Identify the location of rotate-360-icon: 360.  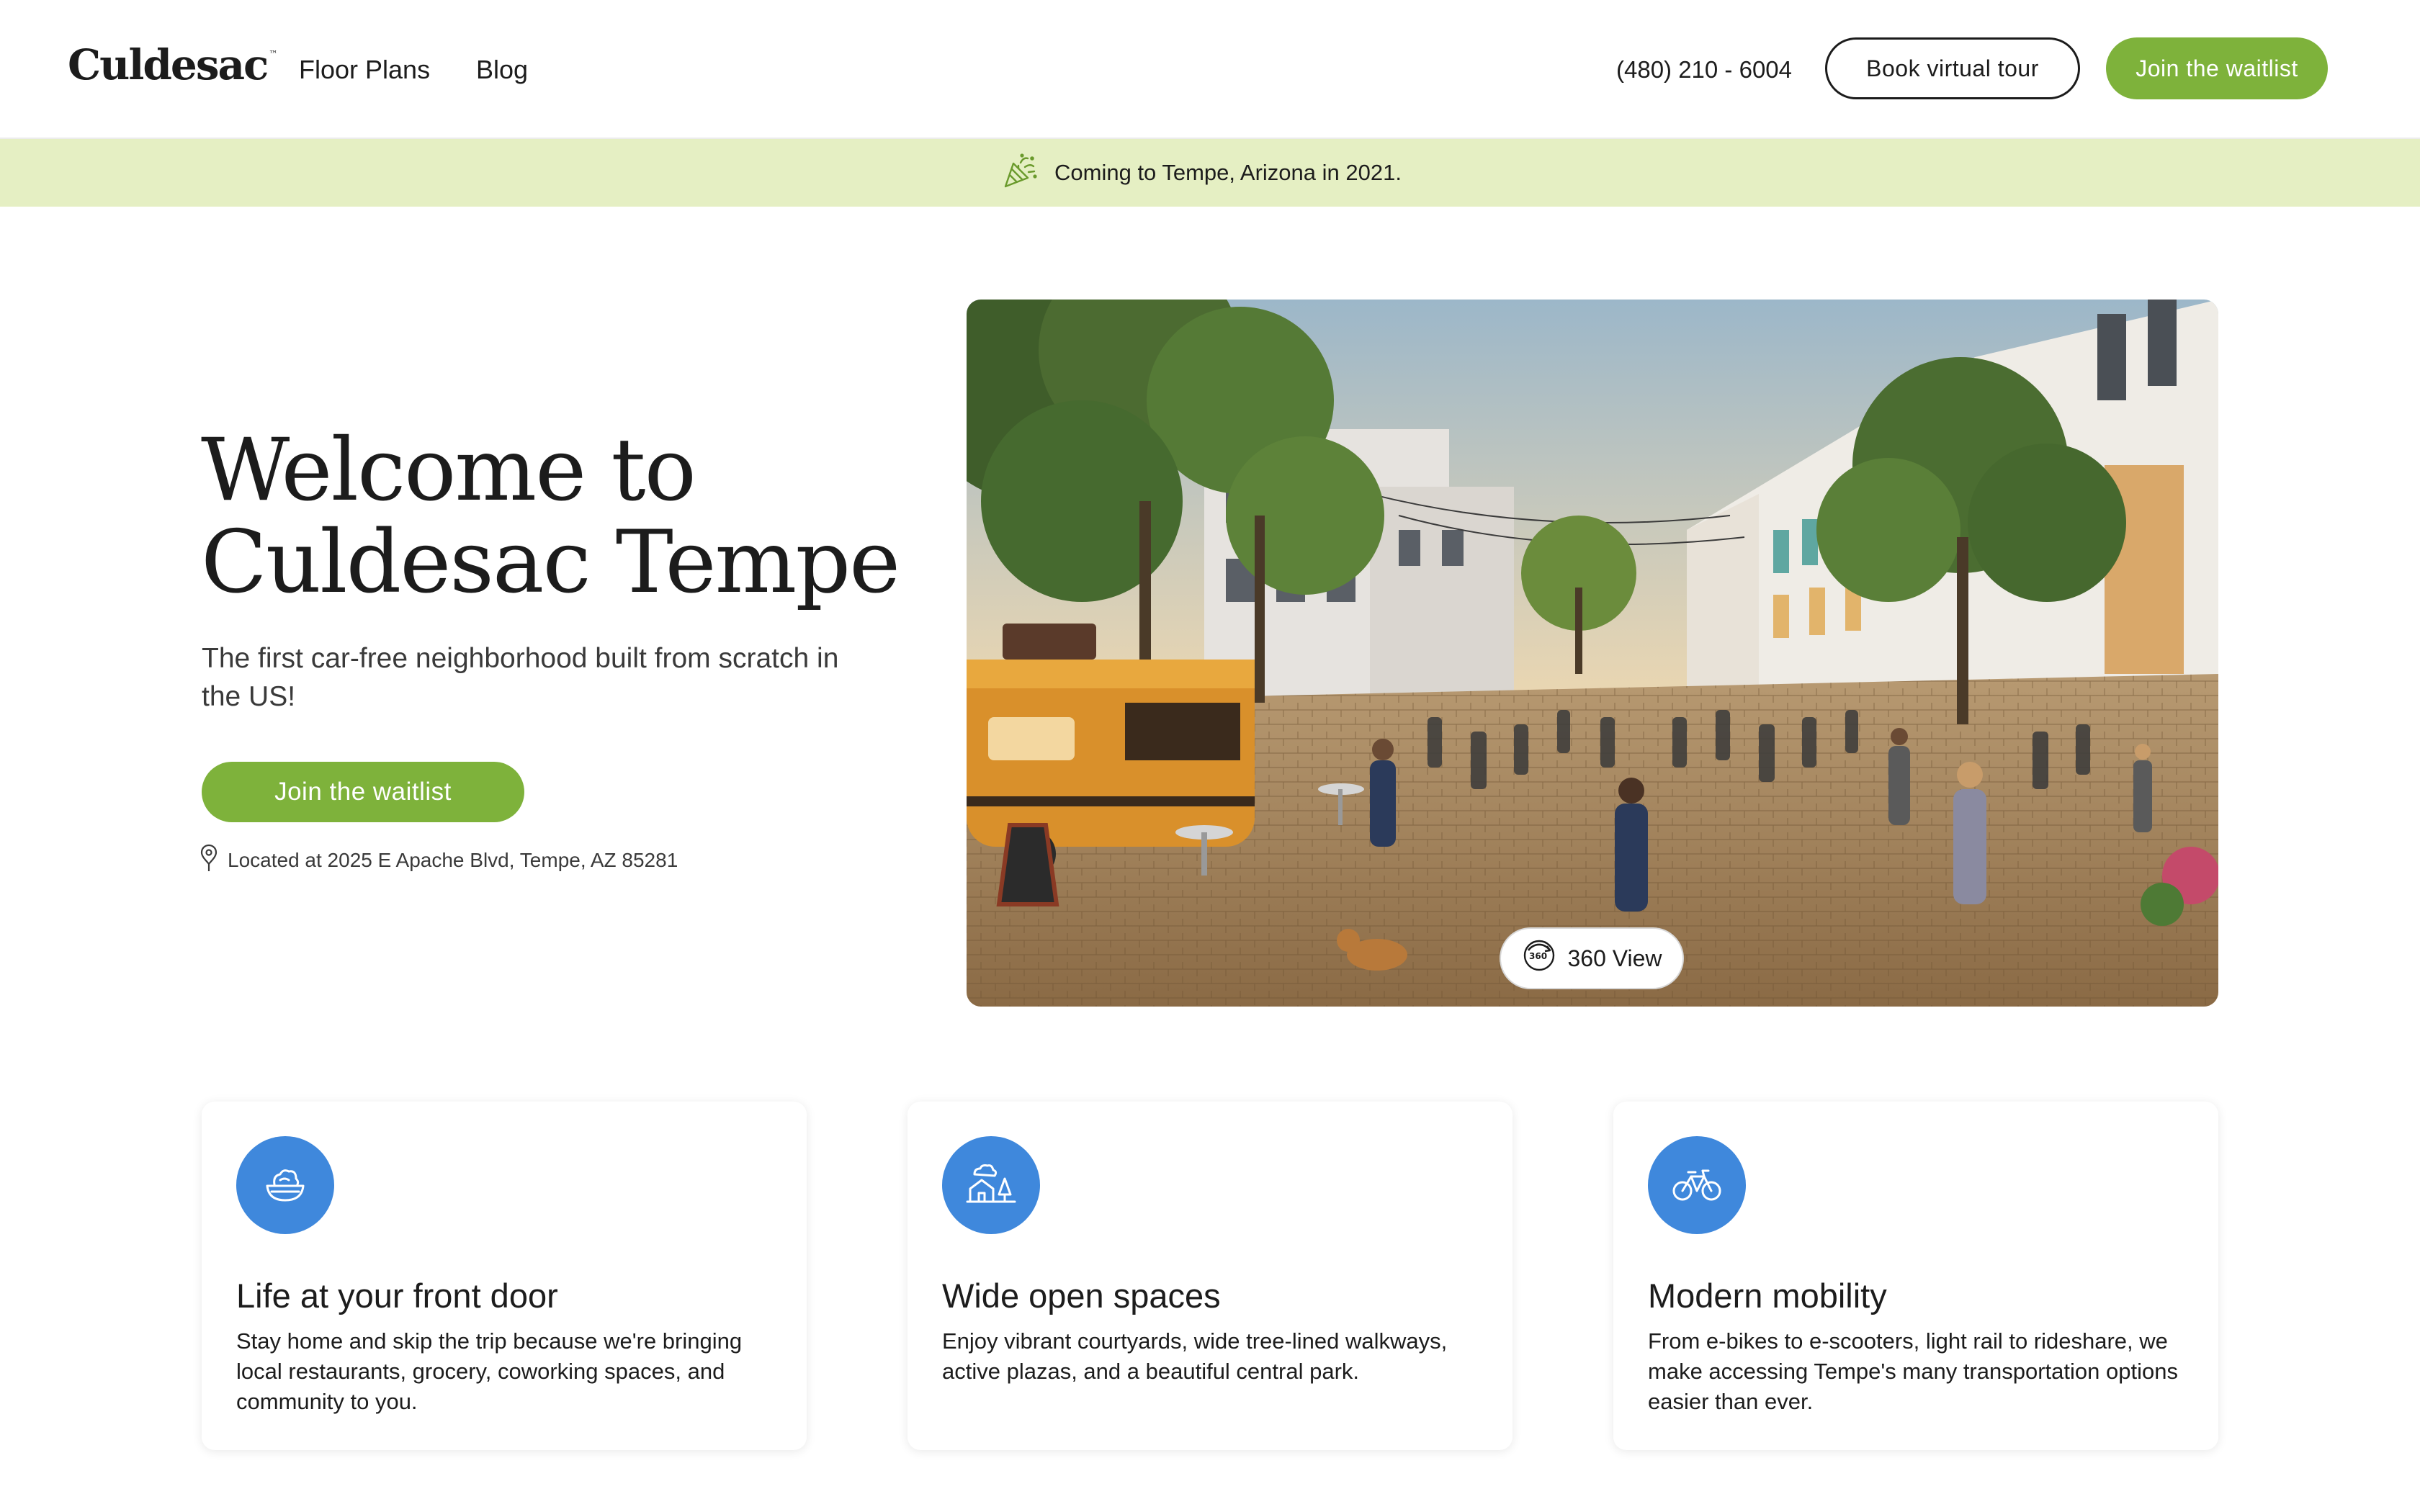
(1539, 958).